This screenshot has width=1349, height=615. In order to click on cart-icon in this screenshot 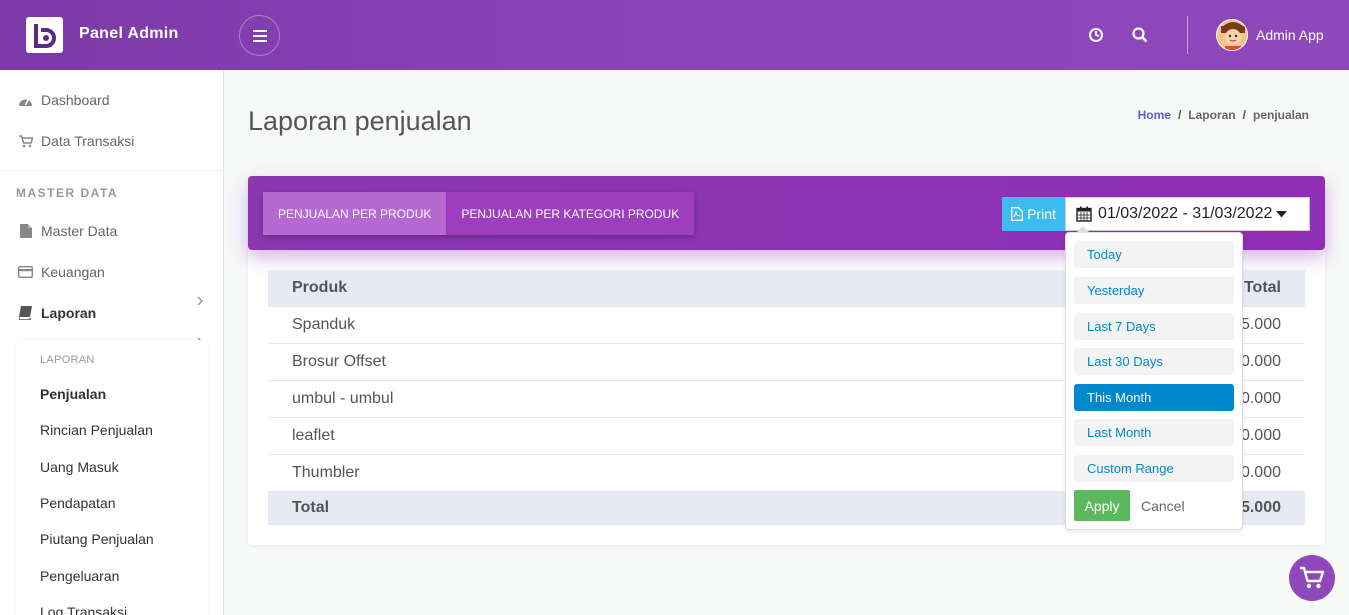, I will do `click(25, 141)`.